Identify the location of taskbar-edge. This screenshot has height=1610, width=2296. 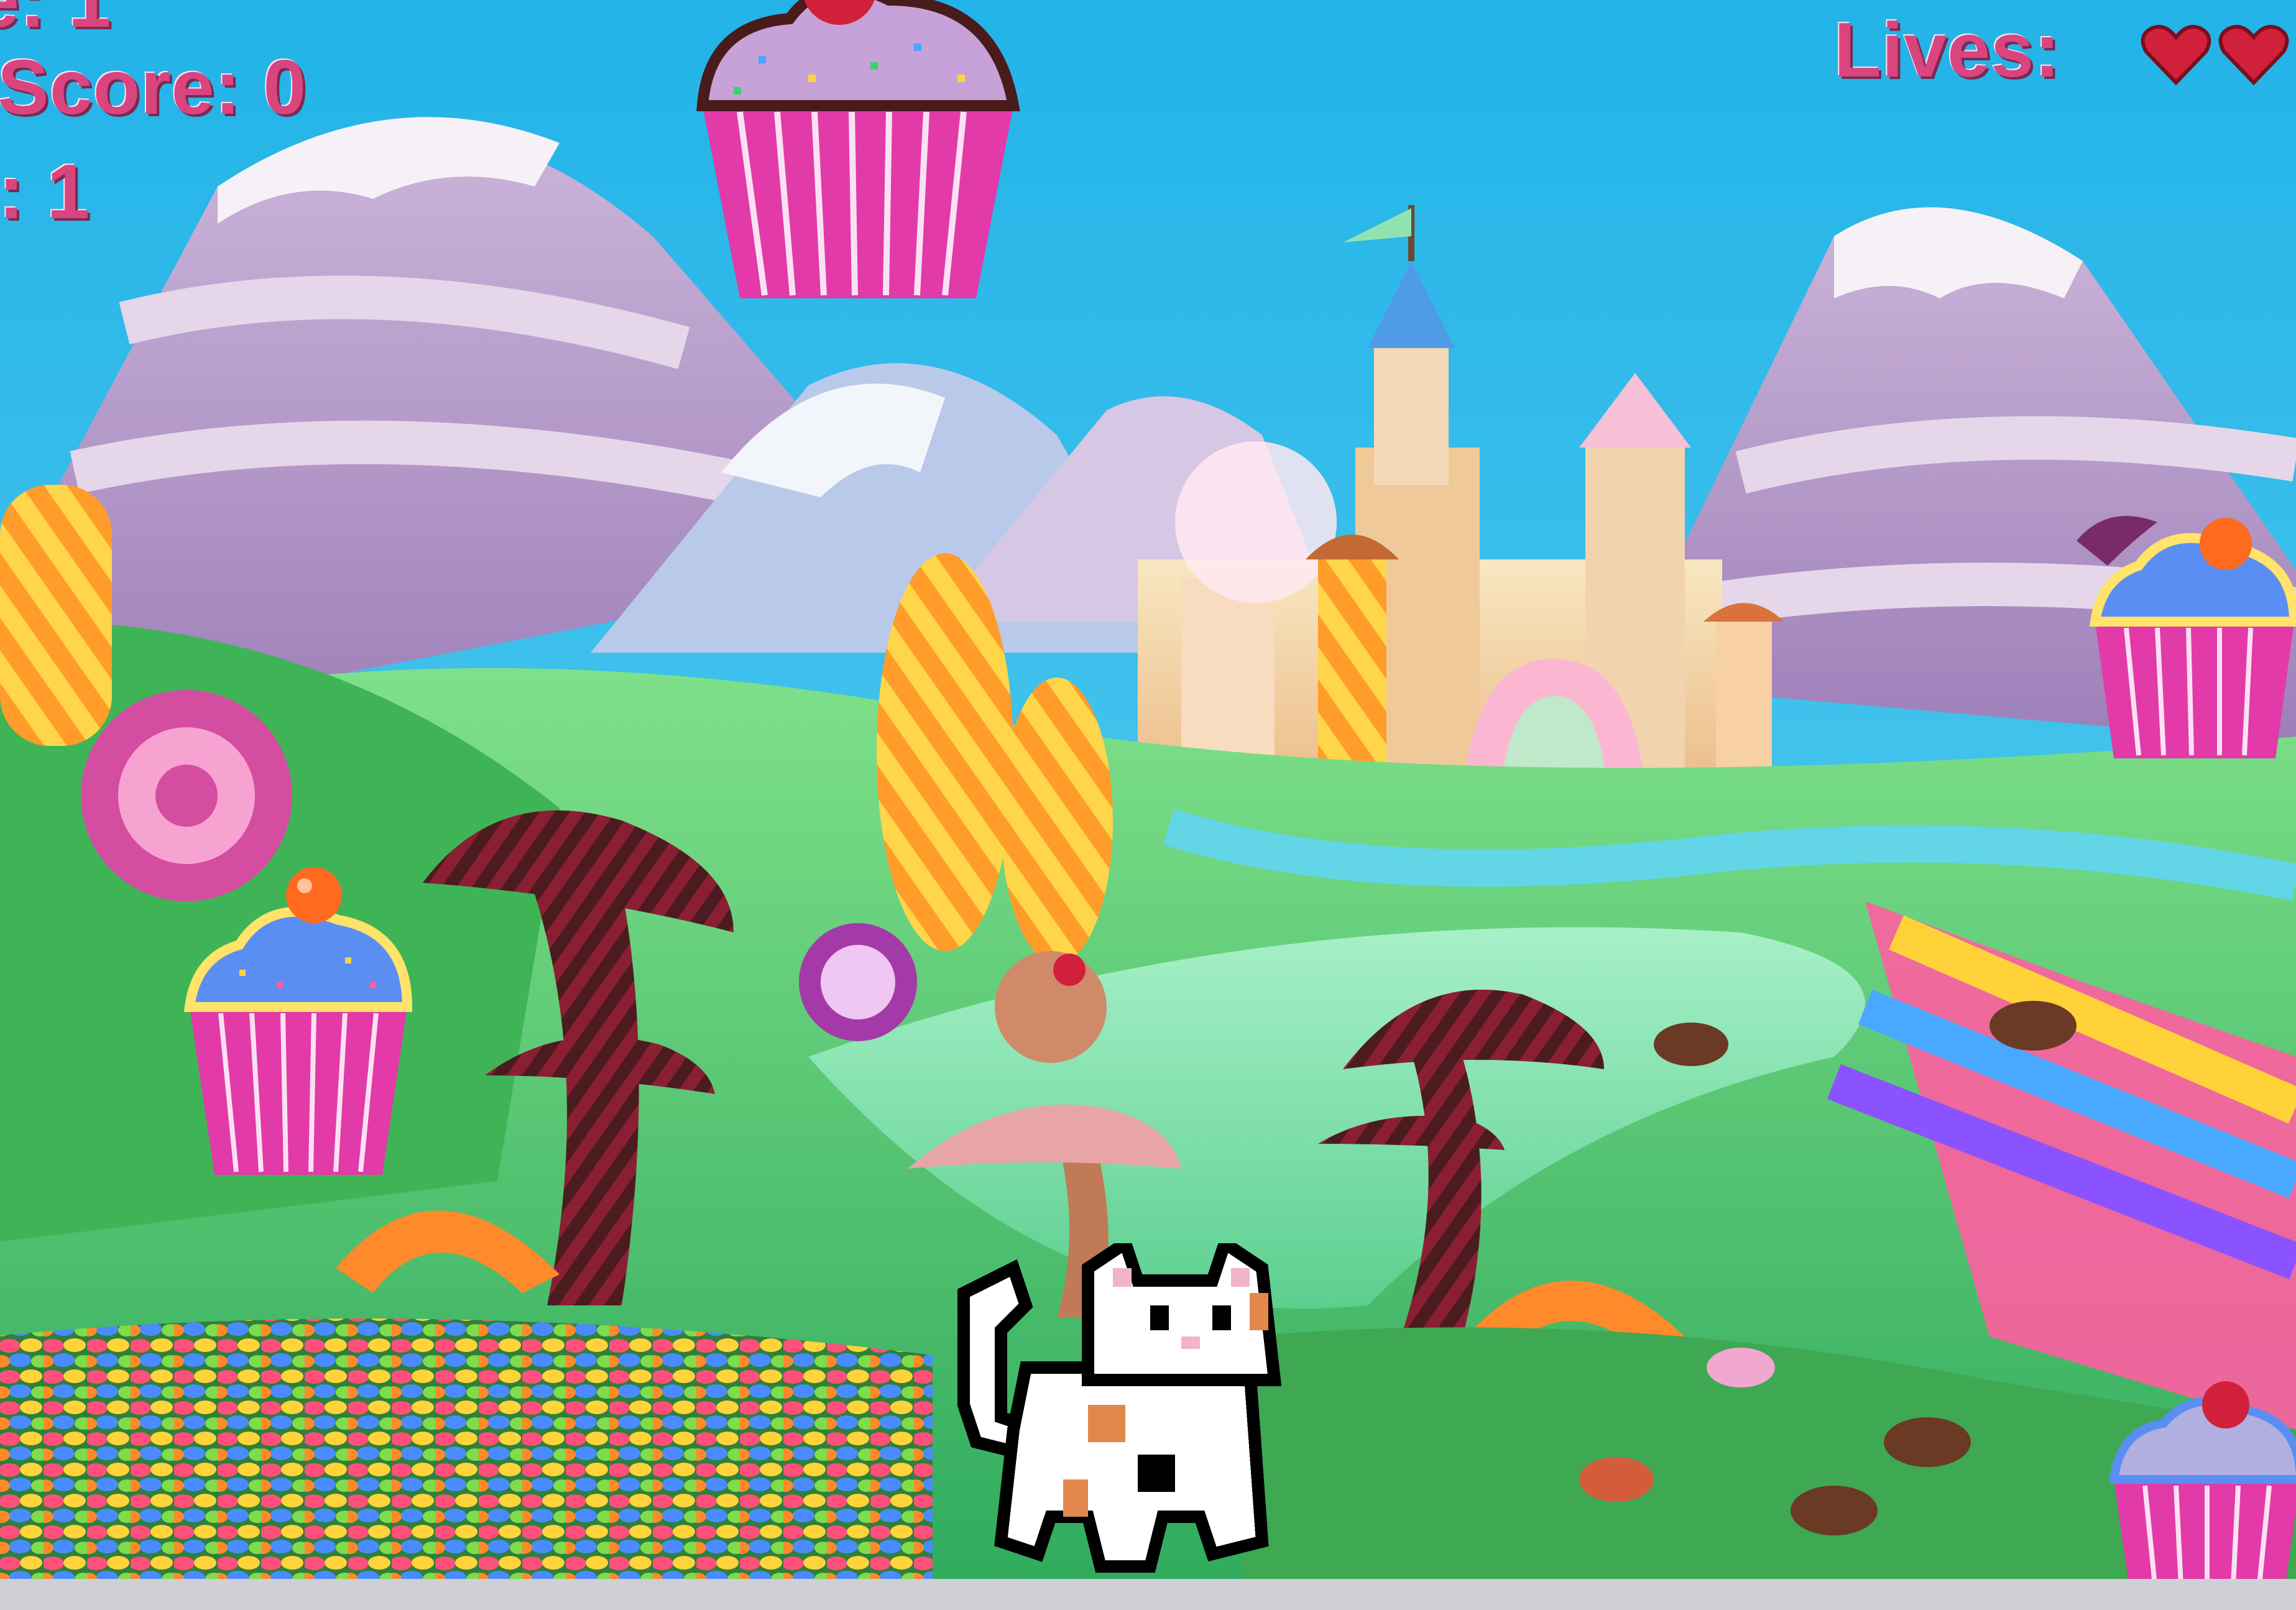
(1148, 1594).